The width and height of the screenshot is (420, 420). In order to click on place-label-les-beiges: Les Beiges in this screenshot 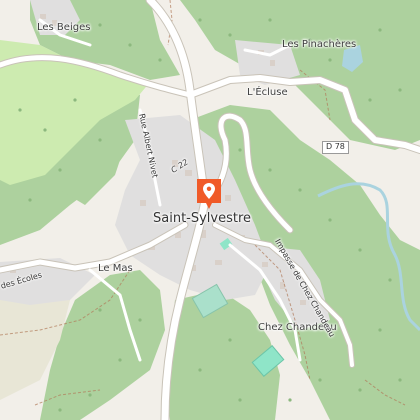, I will do `click(64, 27)`.